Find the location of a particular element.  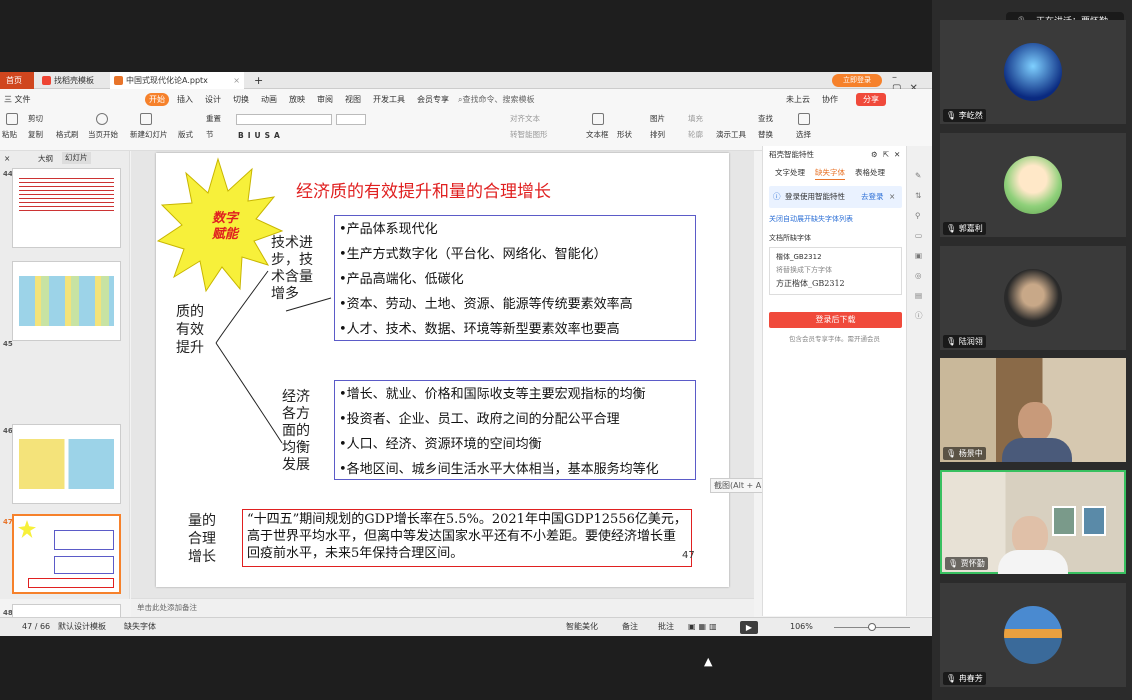

download-button: 登录后下载 is located at coordinates (835, 320).